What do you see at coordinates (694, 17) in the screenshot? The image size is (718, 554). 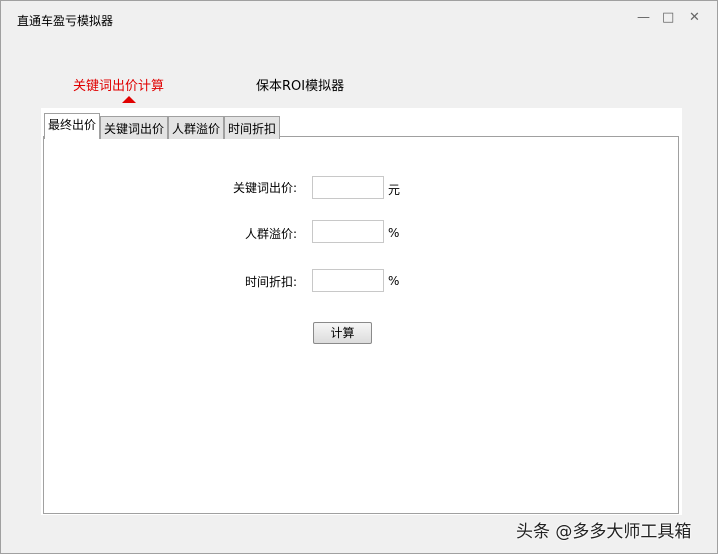 I see `close-button: ✕` at bounding box center [694, 17].